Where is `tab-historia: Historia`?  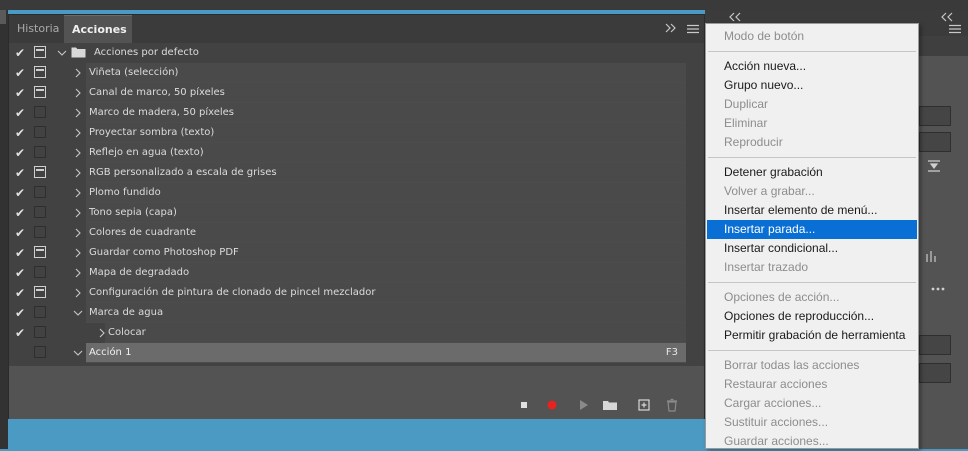 tab-historia: Historia is located at coordinates (36, 29).